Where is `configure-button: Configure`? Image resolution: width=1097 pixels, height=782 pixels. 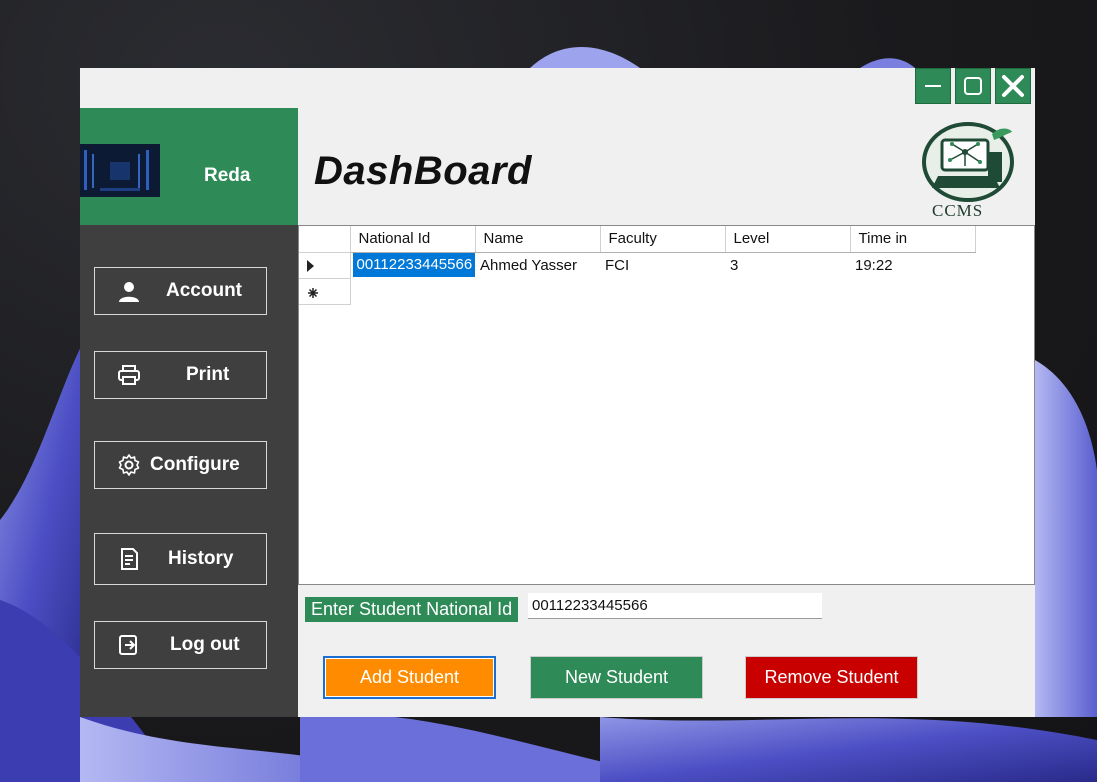 configure-button: Configure is located at coordinates (180, 465).